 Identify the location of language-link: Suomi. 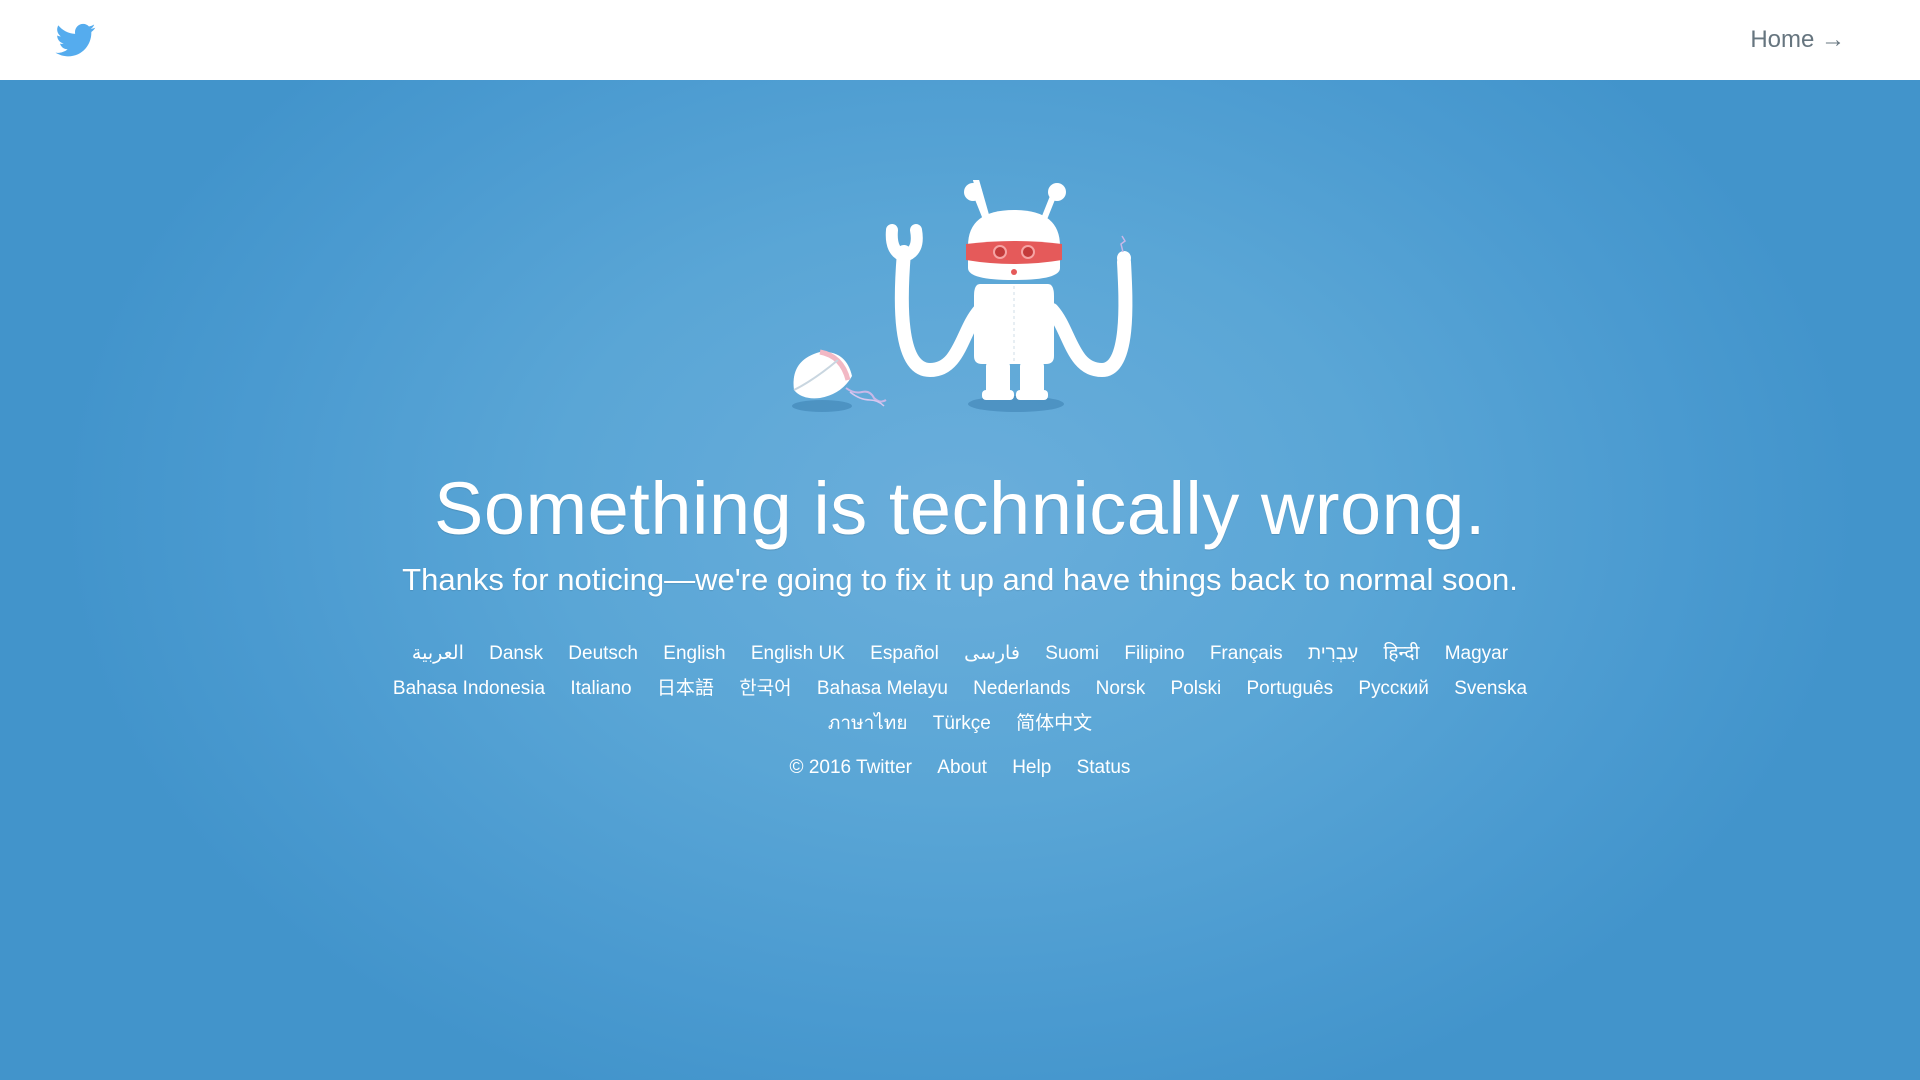
(1072, 653).